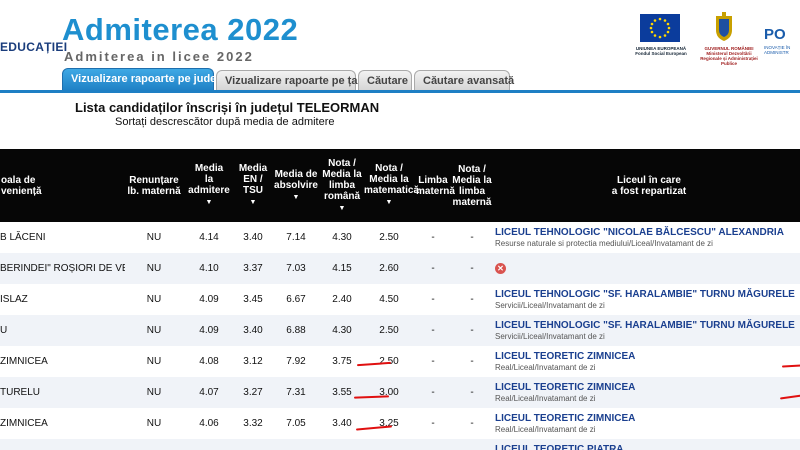  I want to click on col-header-media-en: Media EN / TSU ▼, so click(253, 185).